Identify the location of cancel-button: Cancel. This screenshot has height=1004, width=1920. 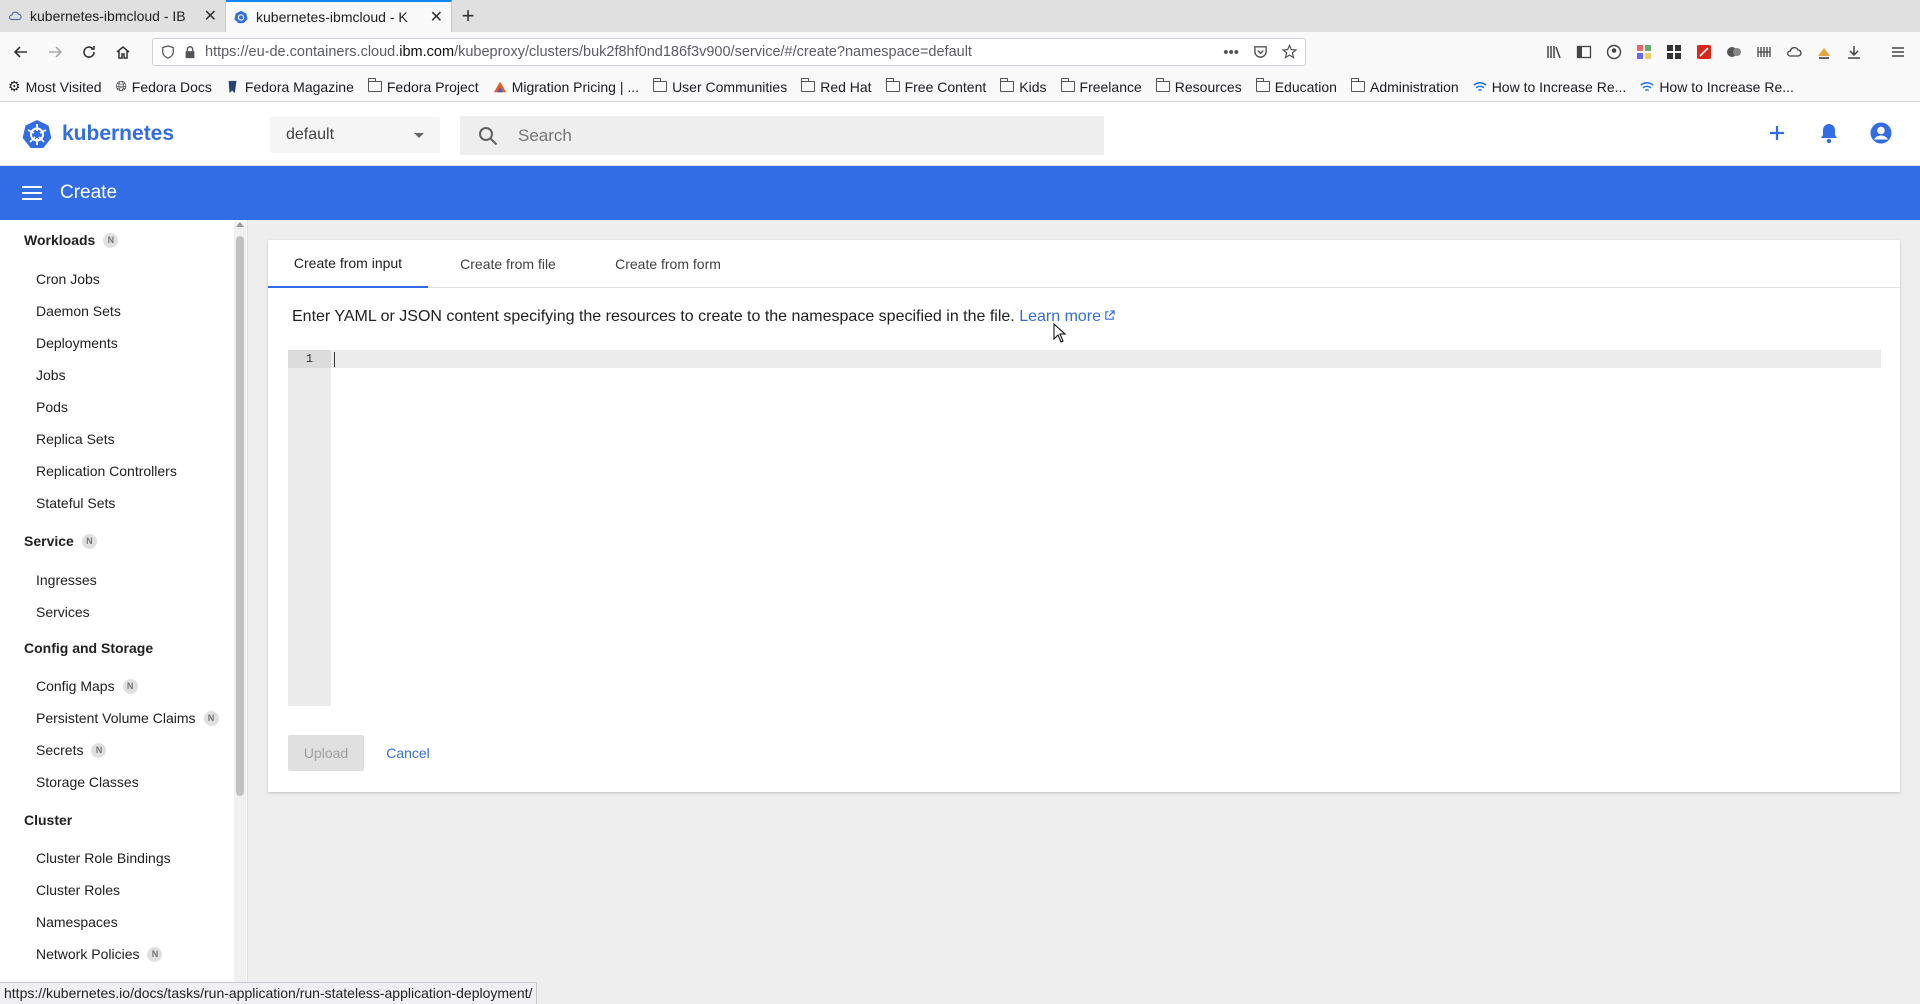
(408, 753).